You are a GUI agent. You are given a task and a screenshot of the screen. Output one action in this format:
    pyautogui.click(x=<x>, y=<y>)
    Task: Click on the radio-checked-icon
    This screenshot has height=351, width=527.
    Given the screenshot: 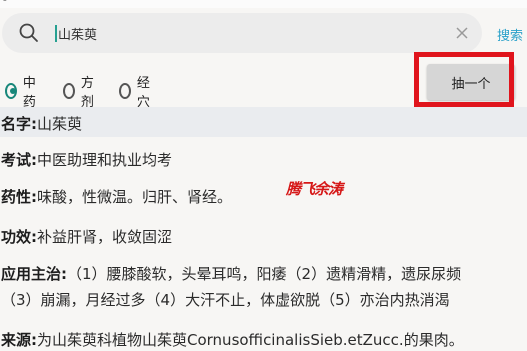 What is the action you would take?
    pyautogui.click(x=11, y=91)
    